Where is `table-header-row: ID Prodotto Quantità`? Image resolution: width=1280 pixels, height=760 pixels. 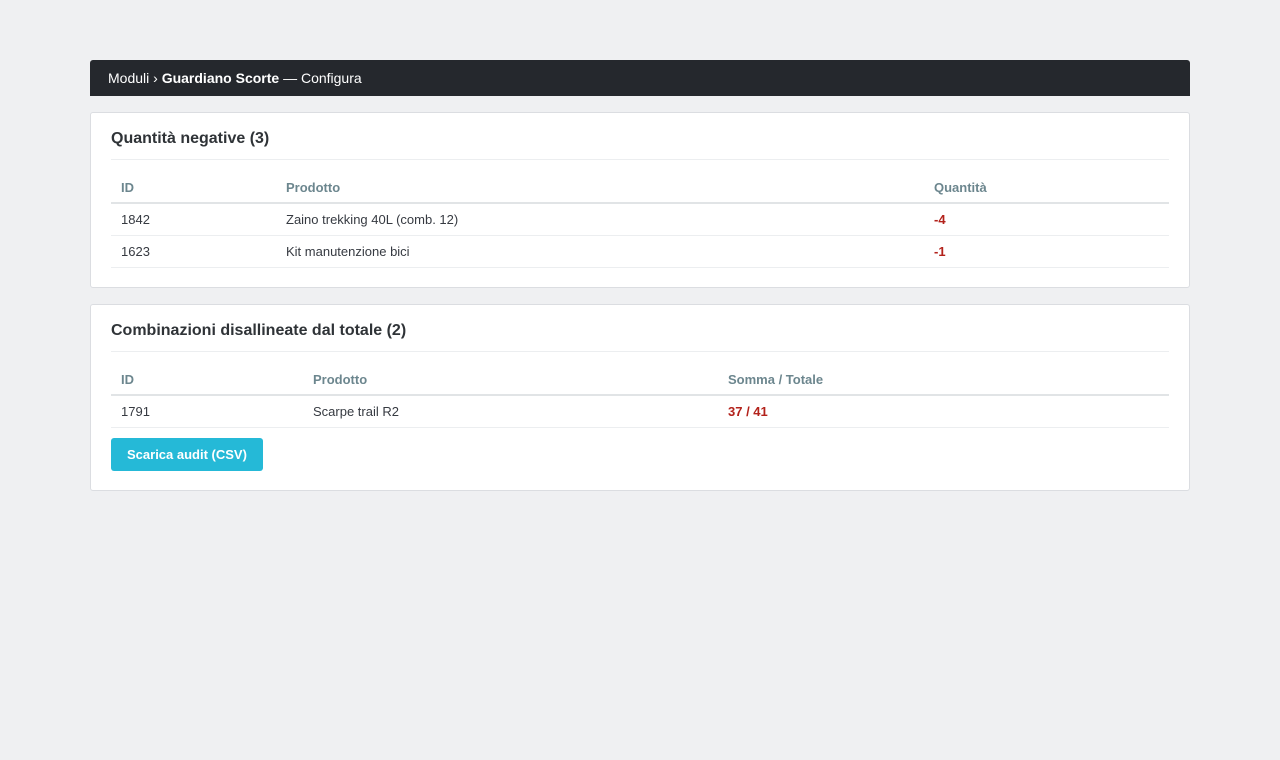 table-header-row: ID Prodotto Quantità is located at coordinates (640, 188).